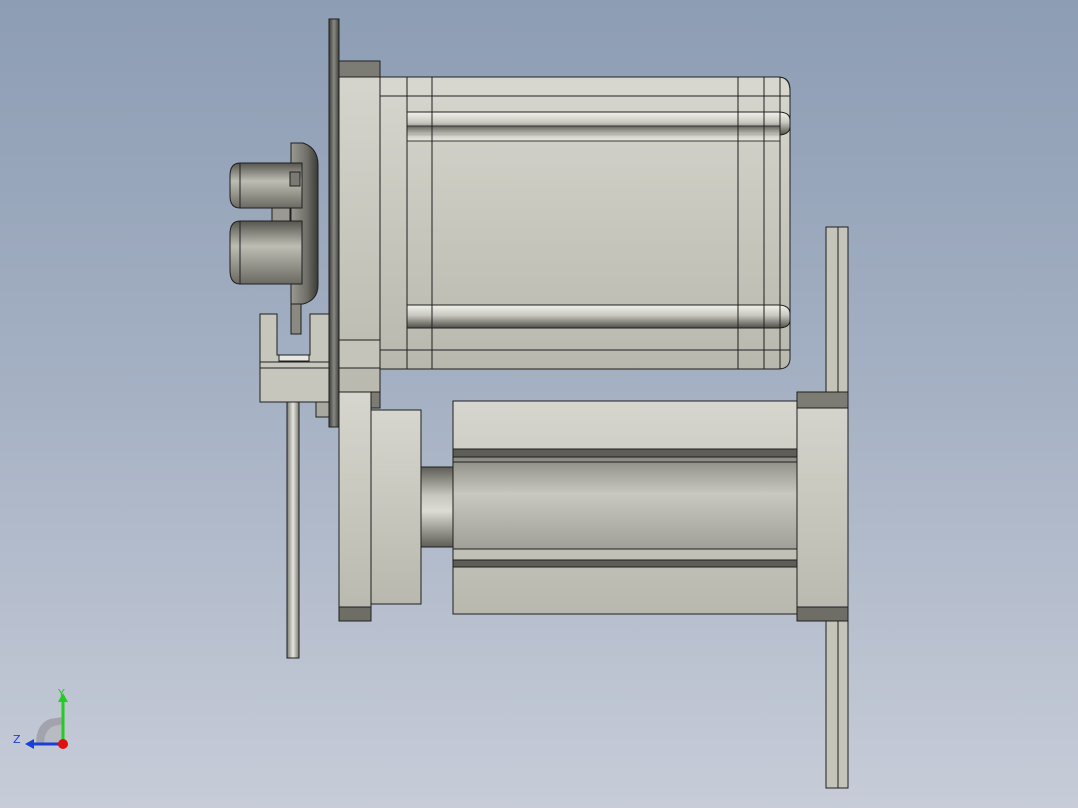  I want to click on lower-motor-shaft, so click(437, 507).